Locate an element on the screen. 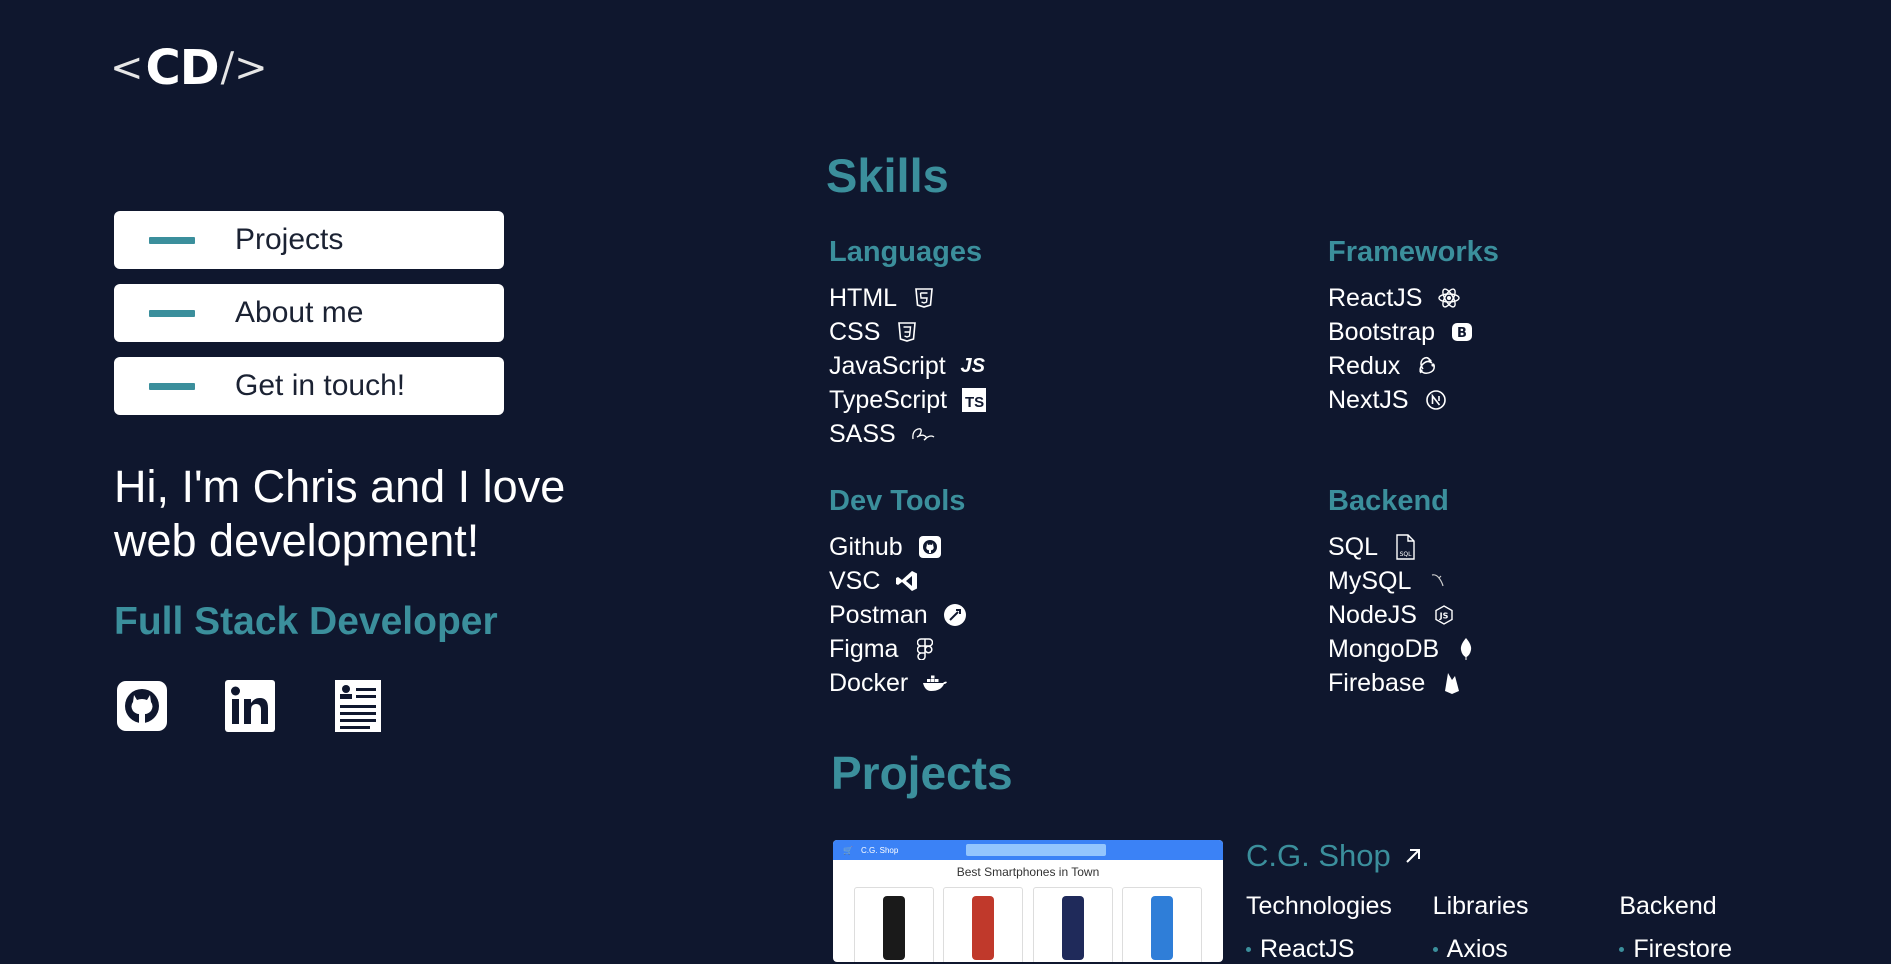  thumbnail-heading: Best Smartphones in Town is located at coordinates (1028, 872).